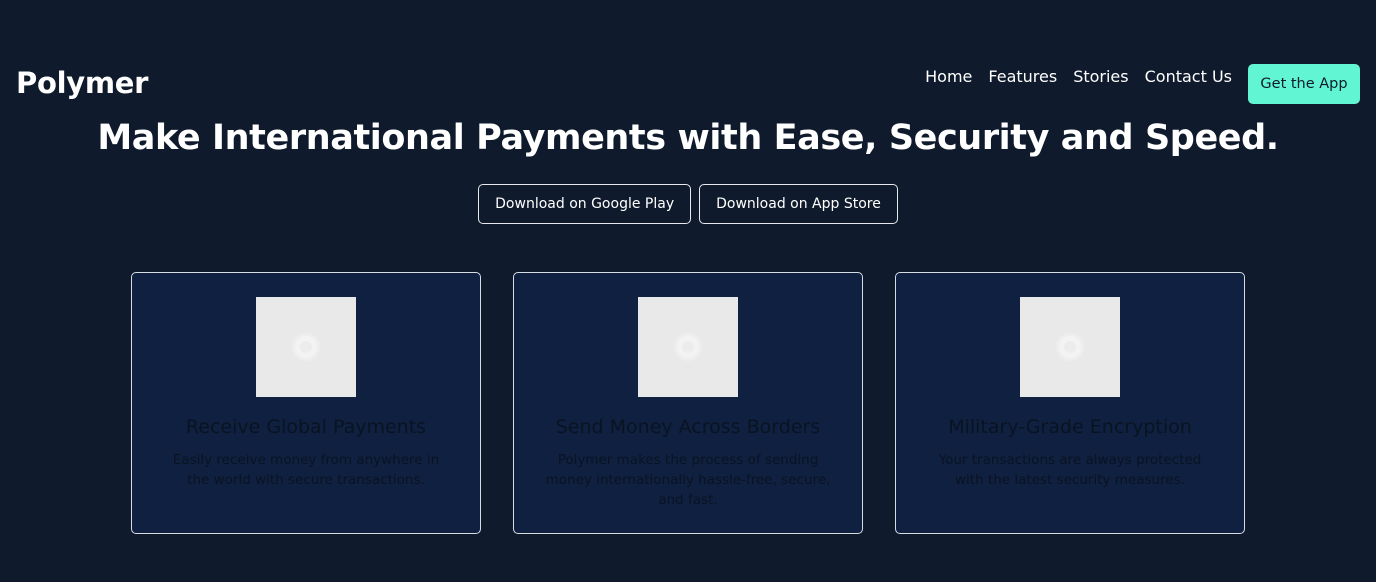 The width and height of the screenshot is (1376, 582). Describe the element at coordinates (306, 427) in the screenshot. I see `feature-title: Receive Global Payments` at that location.